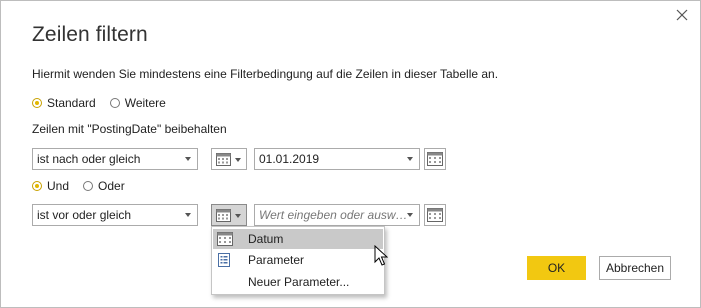 Image resolution: width=701 pixels, height=308 pixels. I want to click on mode-radio-group: Standard Weitere, so click(99, 103).